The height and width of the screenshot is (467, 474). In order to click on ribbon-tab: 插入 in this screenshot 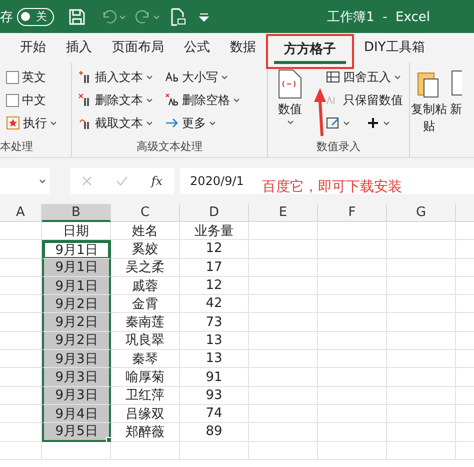, I will do `click(79, 48)`.